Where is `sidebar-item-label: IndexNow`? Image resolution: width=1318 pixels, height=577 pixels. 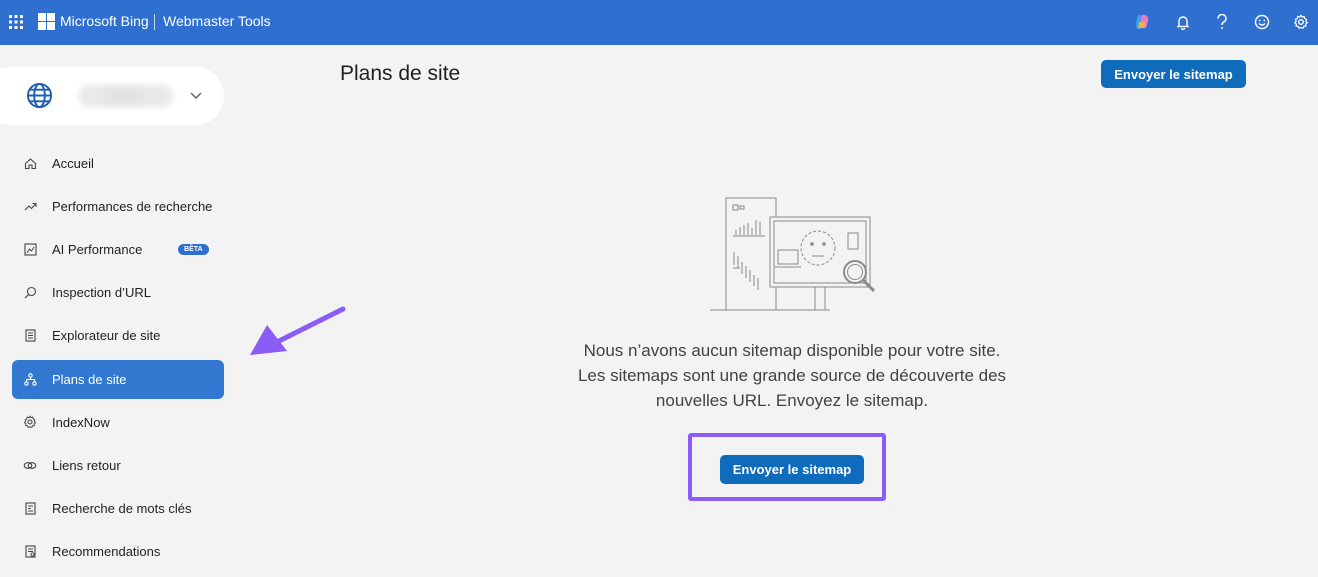
sidebar-item-label: IndexNow is located at coordinates (81, 422).